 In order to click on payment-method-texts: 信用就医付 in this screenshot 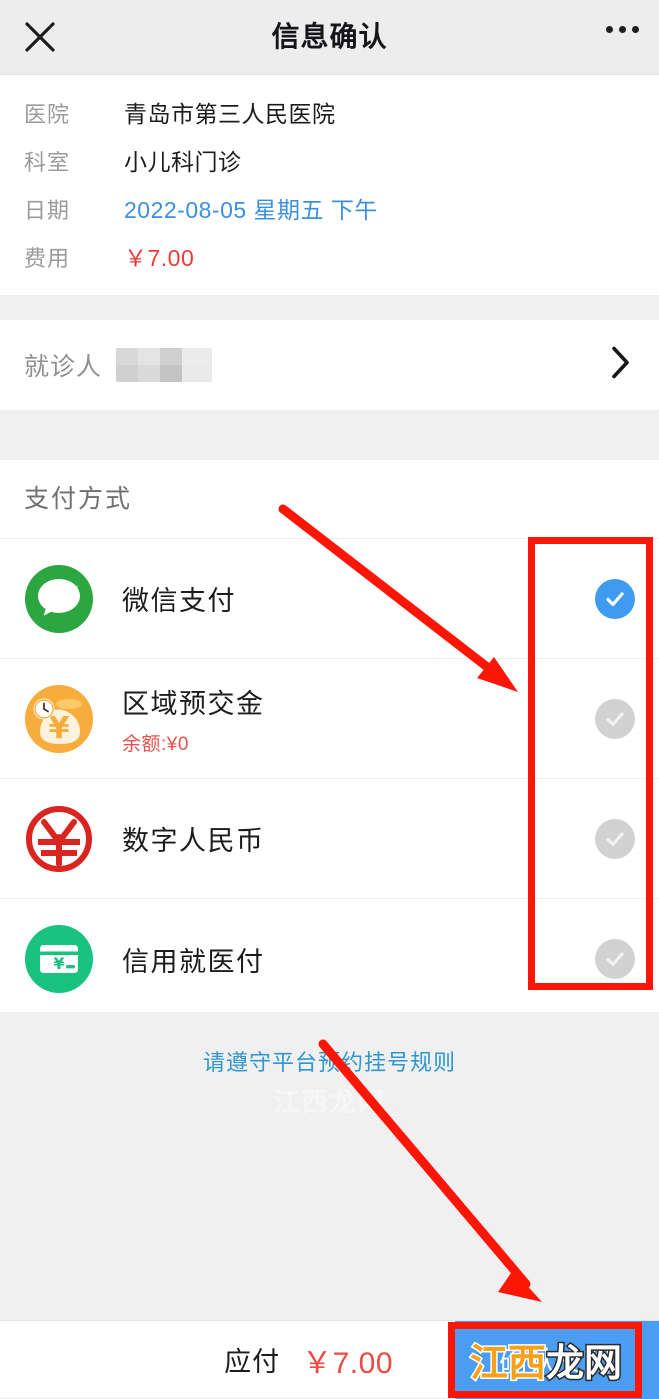, I will do `click(193, 959)`.